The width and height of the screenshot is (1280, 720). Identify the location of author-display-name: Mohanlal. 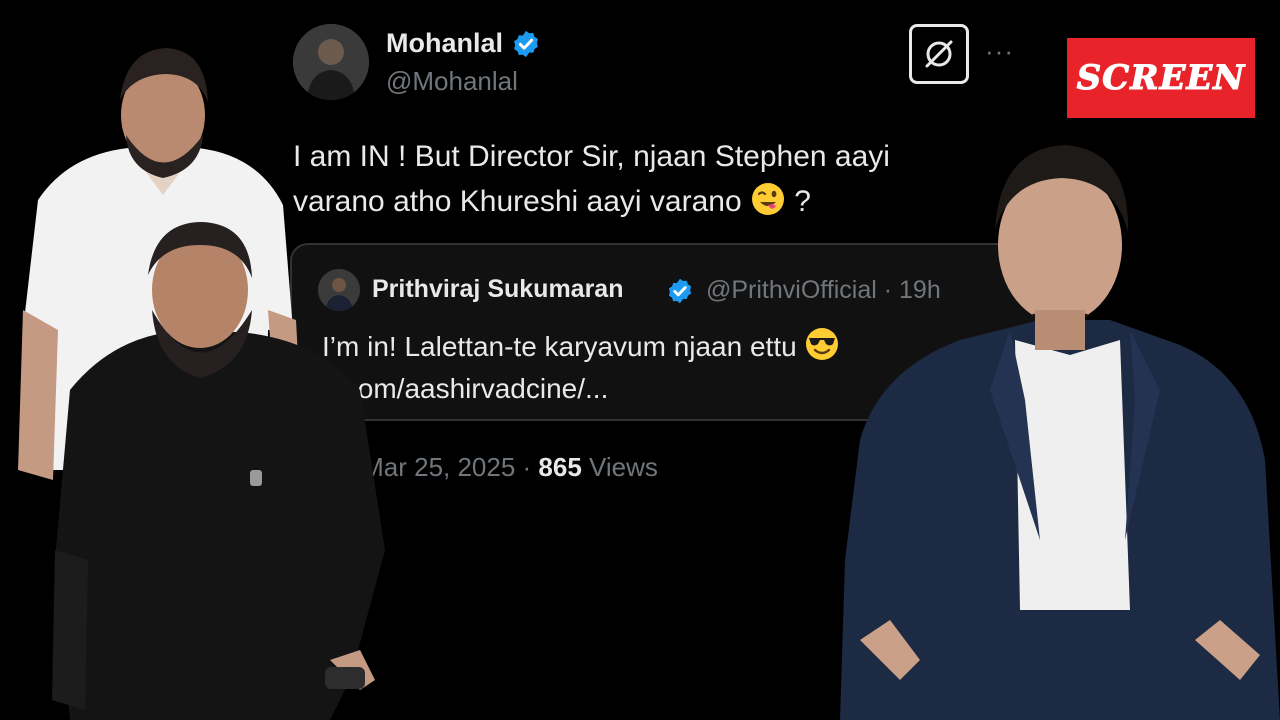
(444, 43).